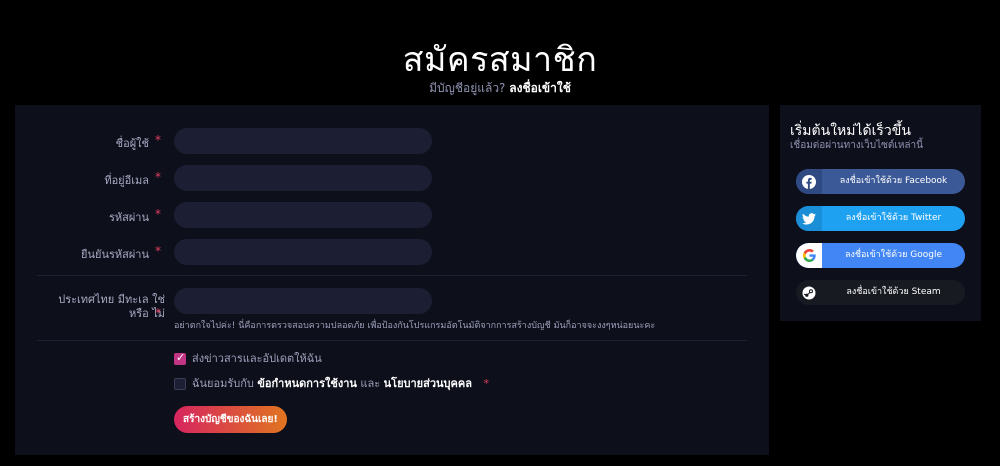  Describe the element at coordinates (893, 218) in the screenshot. I see `twitter-login-label: ลงชื่อเข้าใช้ด้วย Twitter` at that location.